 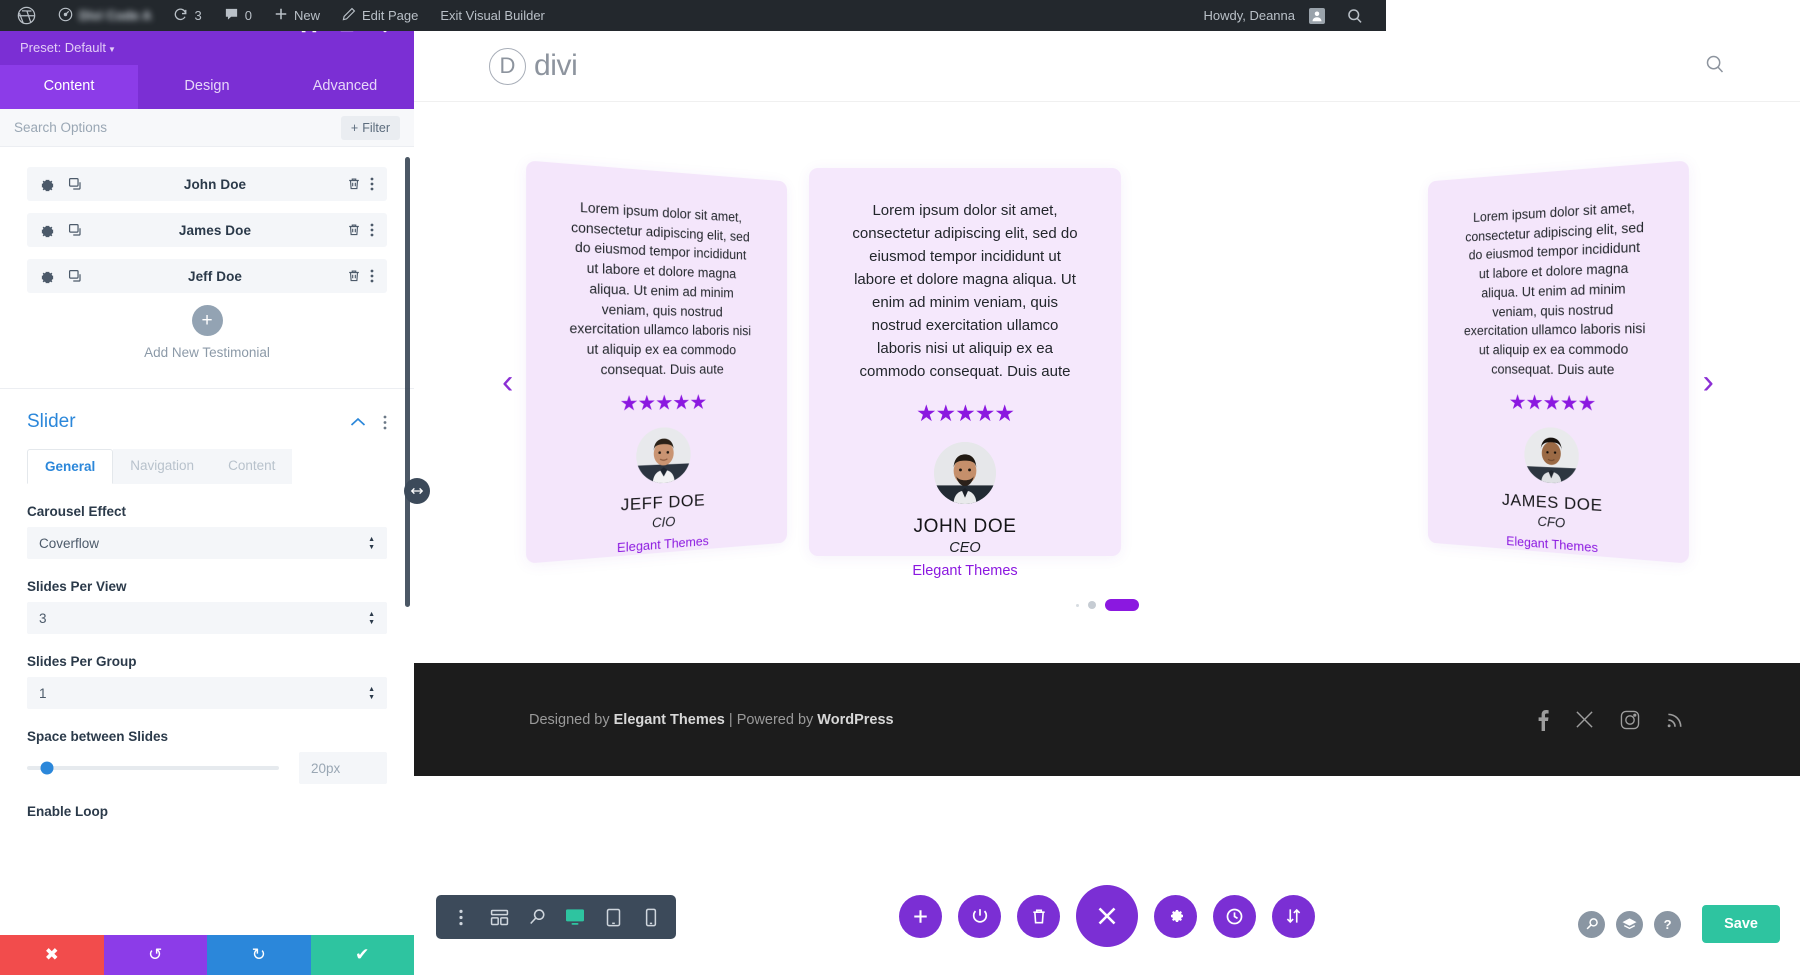 What do you see at coordinates (362, 955) in the screenshot?
I see `save-button: ✔` at bounding box center [362, 955].